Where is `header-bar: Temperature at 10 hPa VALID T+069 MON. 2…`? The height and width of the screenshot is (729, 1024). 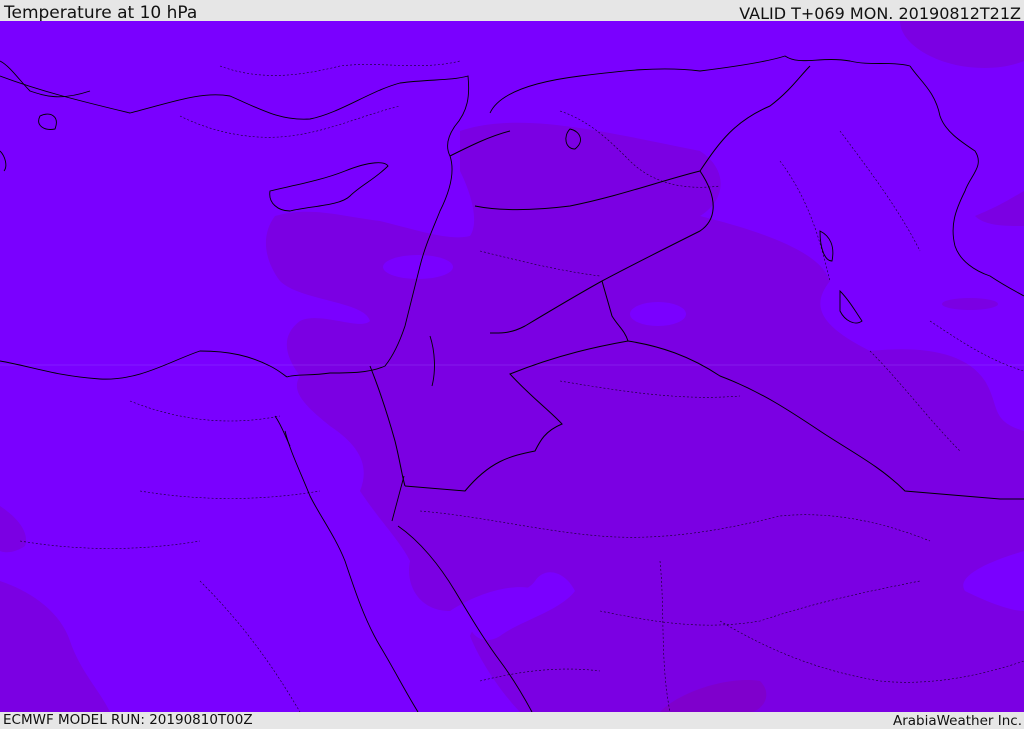
header-bar: Temperature at 10 hPa VALID T+069 MON. 2… is located at coordinates (512, 11).